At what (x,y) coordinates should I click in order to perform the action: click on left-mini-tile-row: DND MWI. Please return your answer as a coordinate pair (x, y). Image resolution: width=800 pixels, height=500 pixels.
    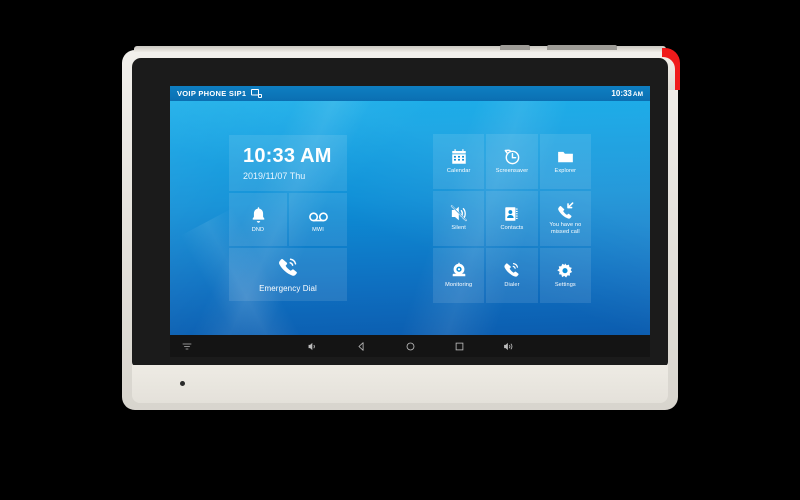
    Looking at the image, I should click on (288, 219).